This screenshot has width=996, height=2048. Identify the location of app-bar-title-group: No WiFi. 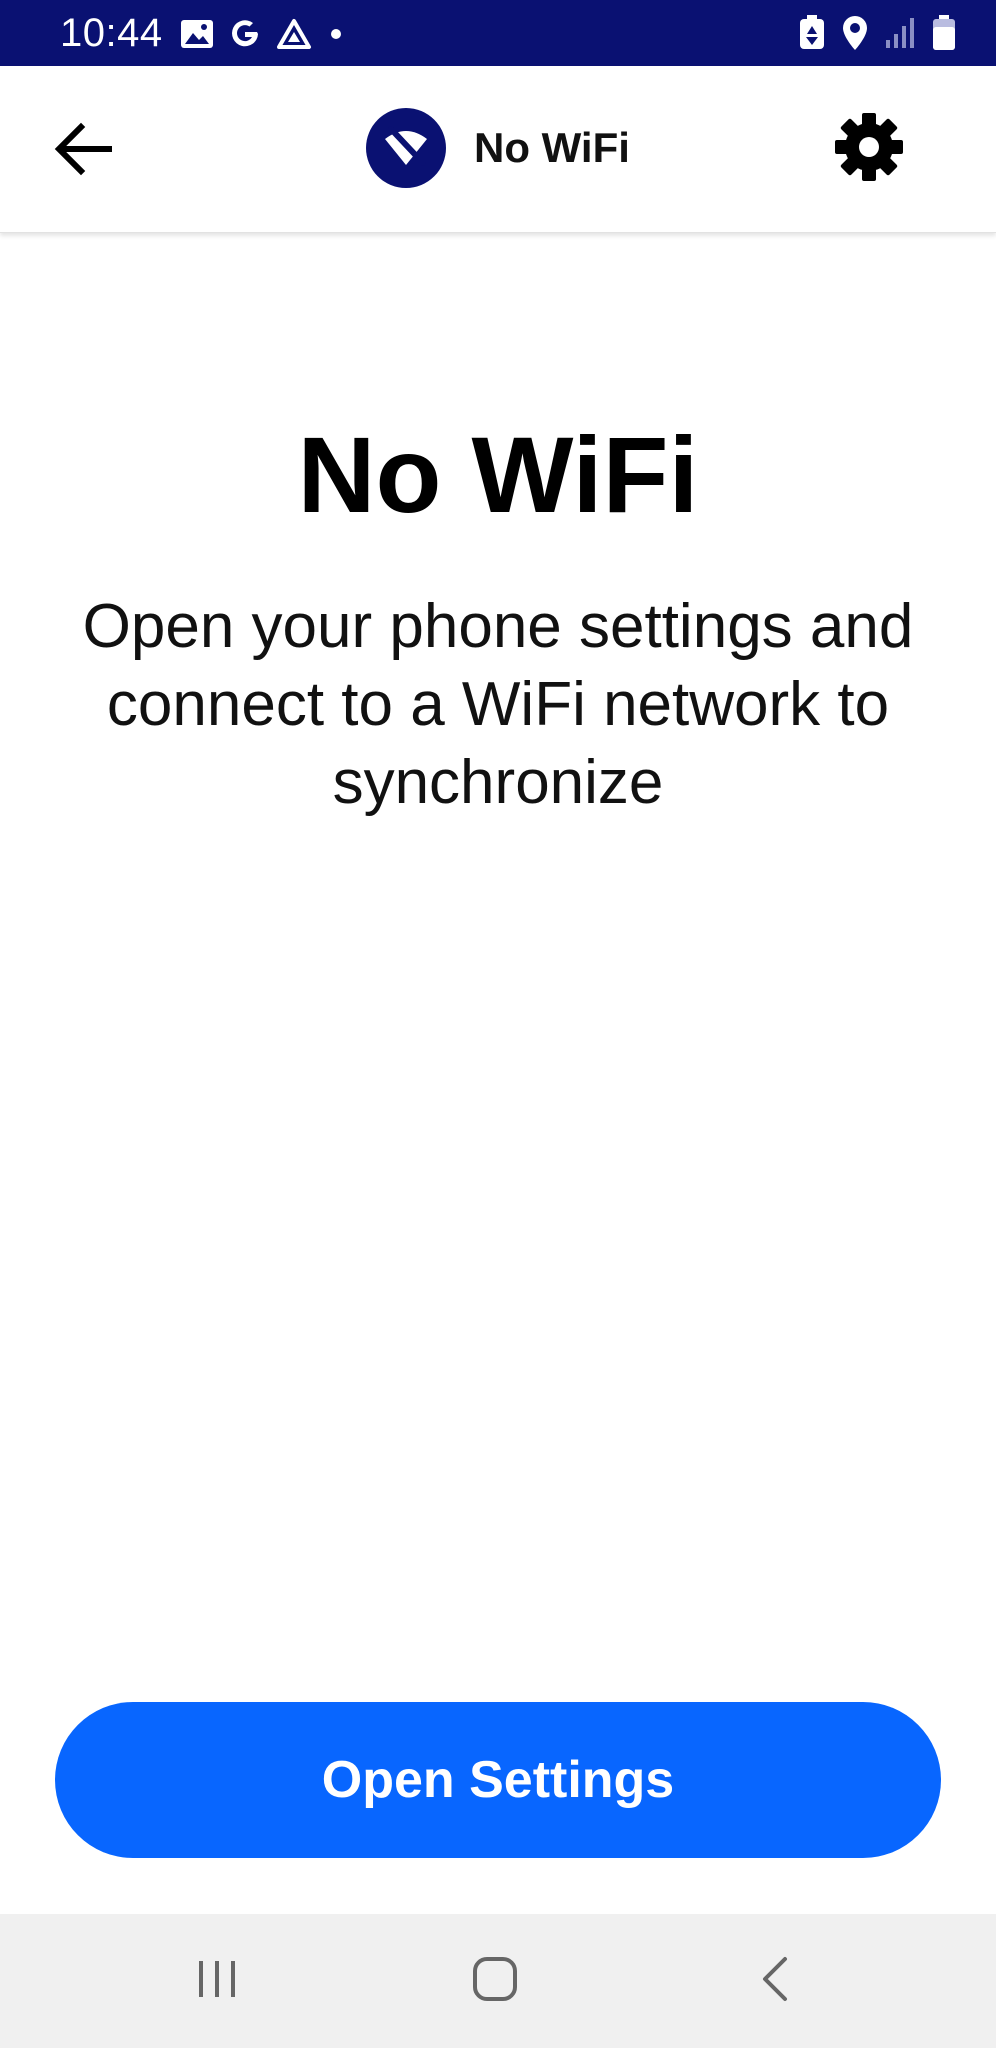
(498, 148).